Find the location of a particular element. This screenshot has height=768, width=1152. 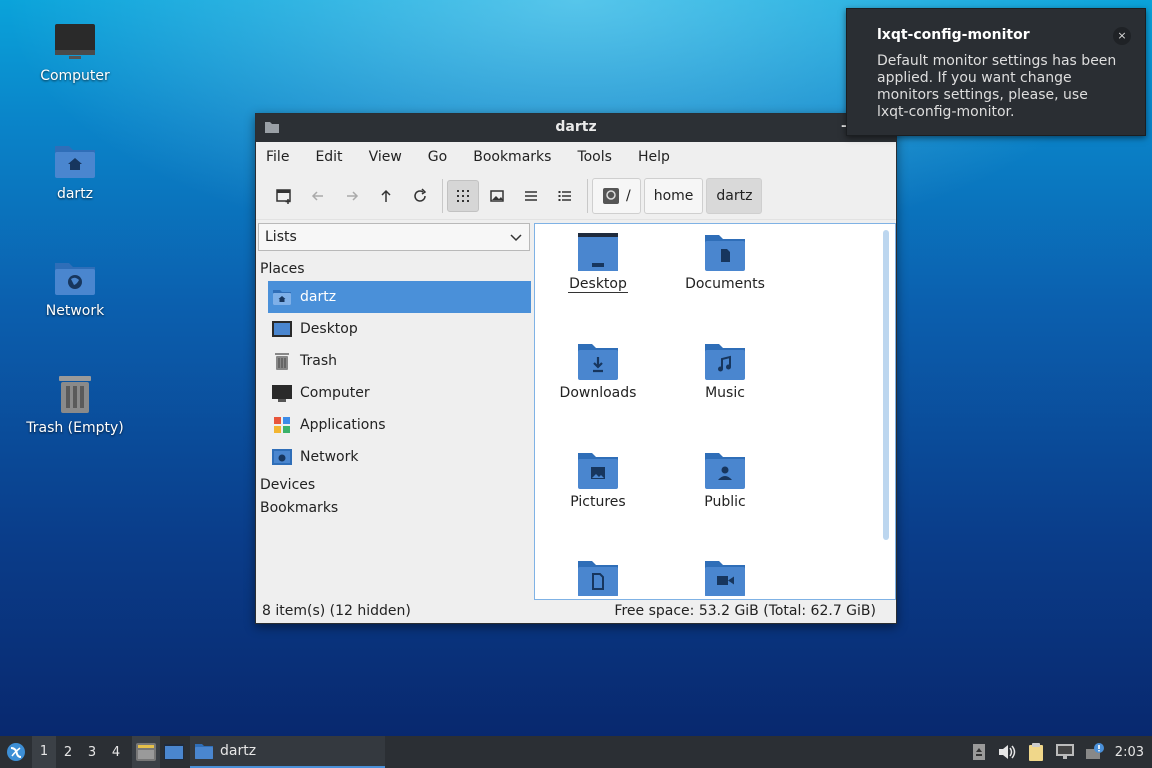

place-label: Desktop is located at coordinates (329, 329).